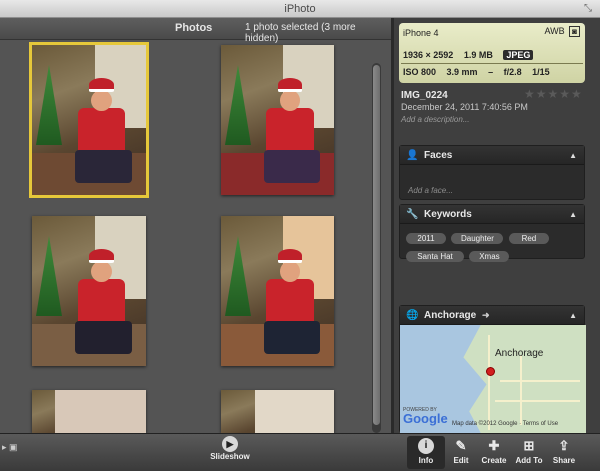 This screenshot has width=600, height=471. Describe the element at coordinates (426, 238) in the screenshot. I see `keyword-tag: 2011` at that location.